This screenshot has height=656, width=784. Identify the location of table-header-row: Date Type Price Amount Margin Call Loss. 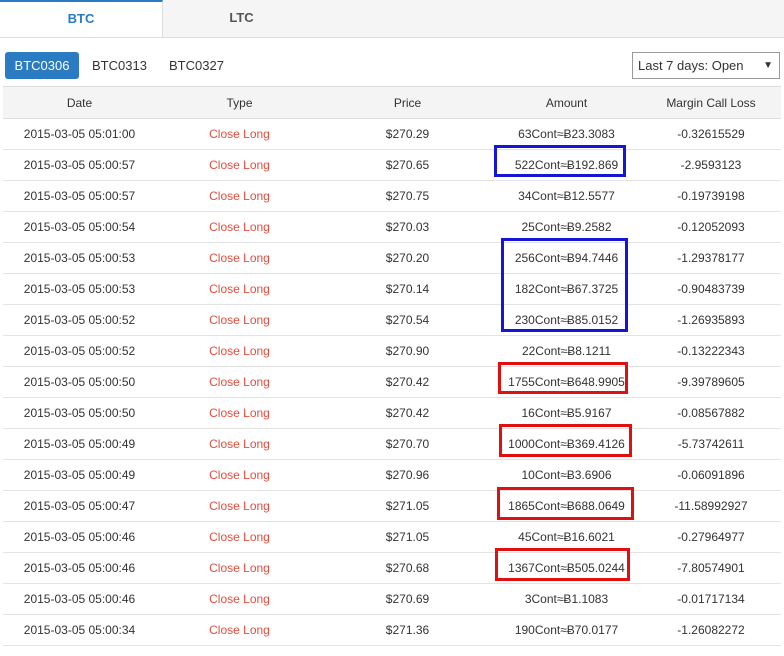
(392, 102).